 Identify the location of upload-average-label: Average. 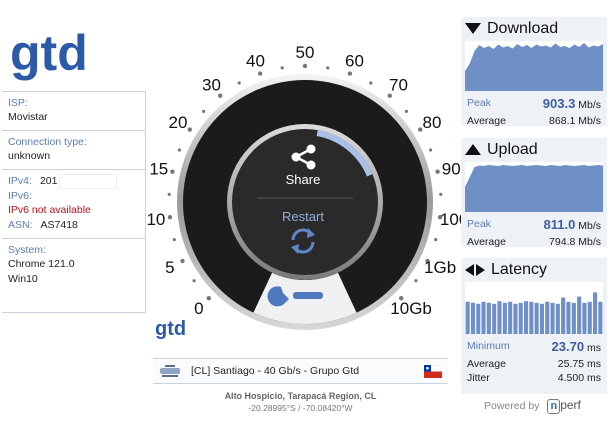
(486, 242).